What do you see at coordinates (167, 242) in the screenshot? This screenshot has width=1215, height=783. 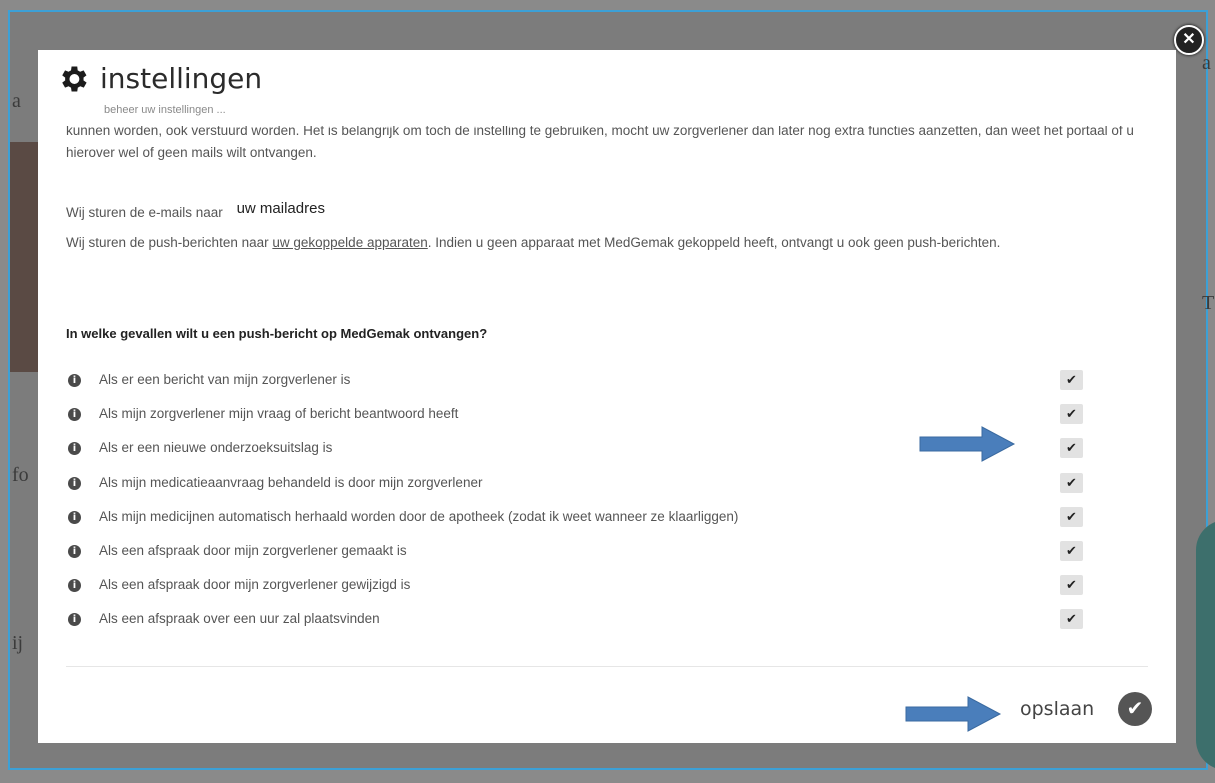 I see `push-prefix: Wij sturen de push-berichten naar` at bounding box center [167, 242].